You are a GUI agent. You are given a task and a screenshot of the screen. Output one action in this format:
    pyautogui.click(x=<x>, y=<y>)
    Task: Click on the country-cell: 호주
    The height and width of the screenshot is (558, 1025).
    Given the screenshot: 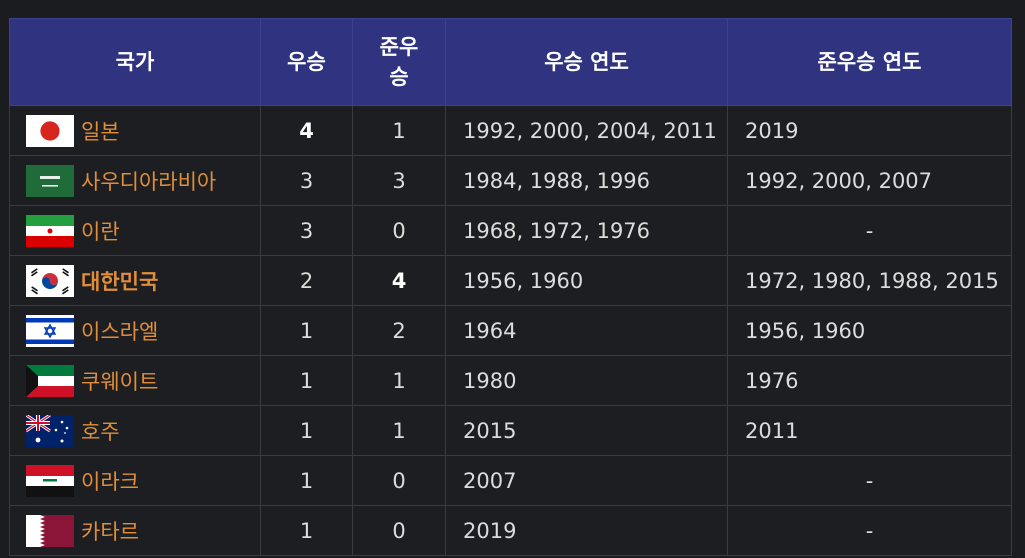 What is the action you would take?
    pyautogui.click(x=135, y=430)
    